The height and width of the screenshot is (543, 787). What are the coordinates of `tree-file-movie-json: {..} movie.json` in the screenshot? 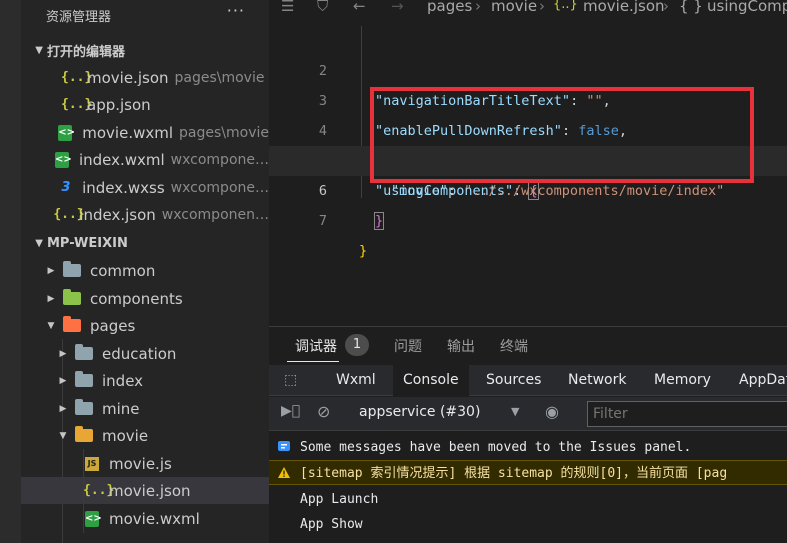 It's located at (145, 490).